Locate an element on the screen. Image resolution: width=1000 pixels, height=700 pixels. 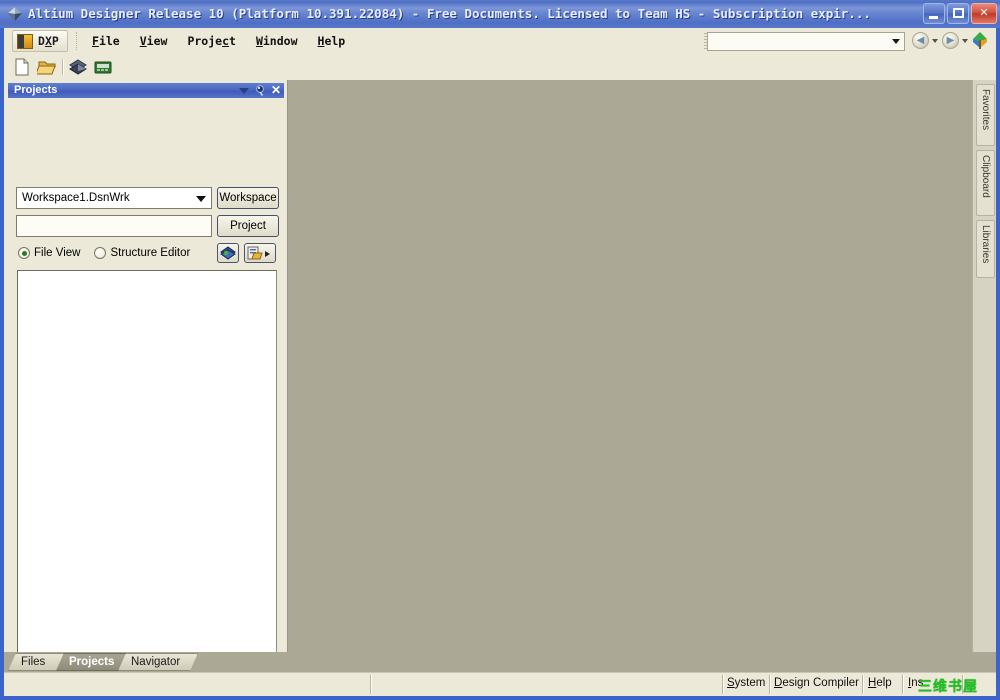
workspace-combo: Workspace1.DsnWrk is located at coordinates (114, 198).